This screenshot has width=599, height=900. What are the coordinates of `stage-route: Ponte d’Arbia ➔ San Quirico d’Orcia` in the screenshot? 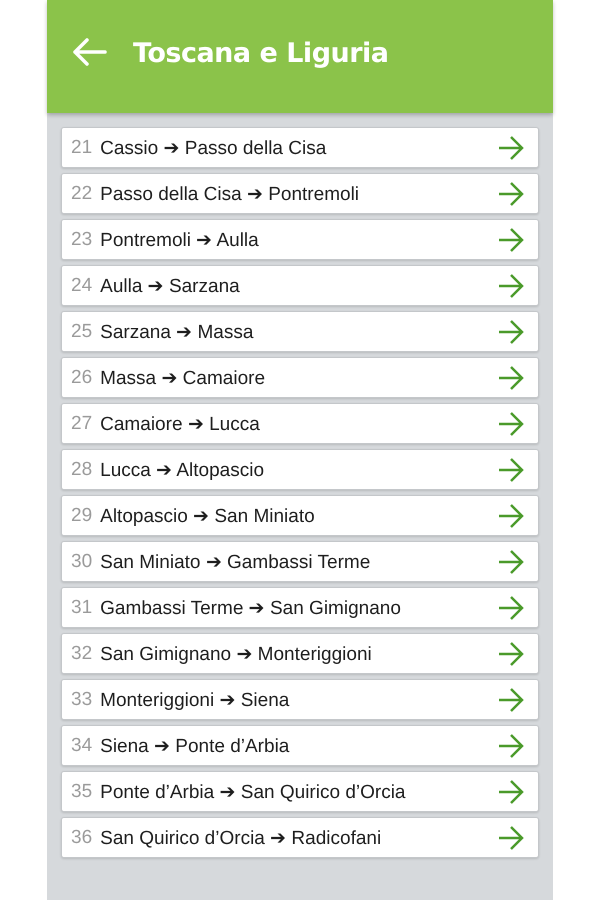 It's located at (253, 792).